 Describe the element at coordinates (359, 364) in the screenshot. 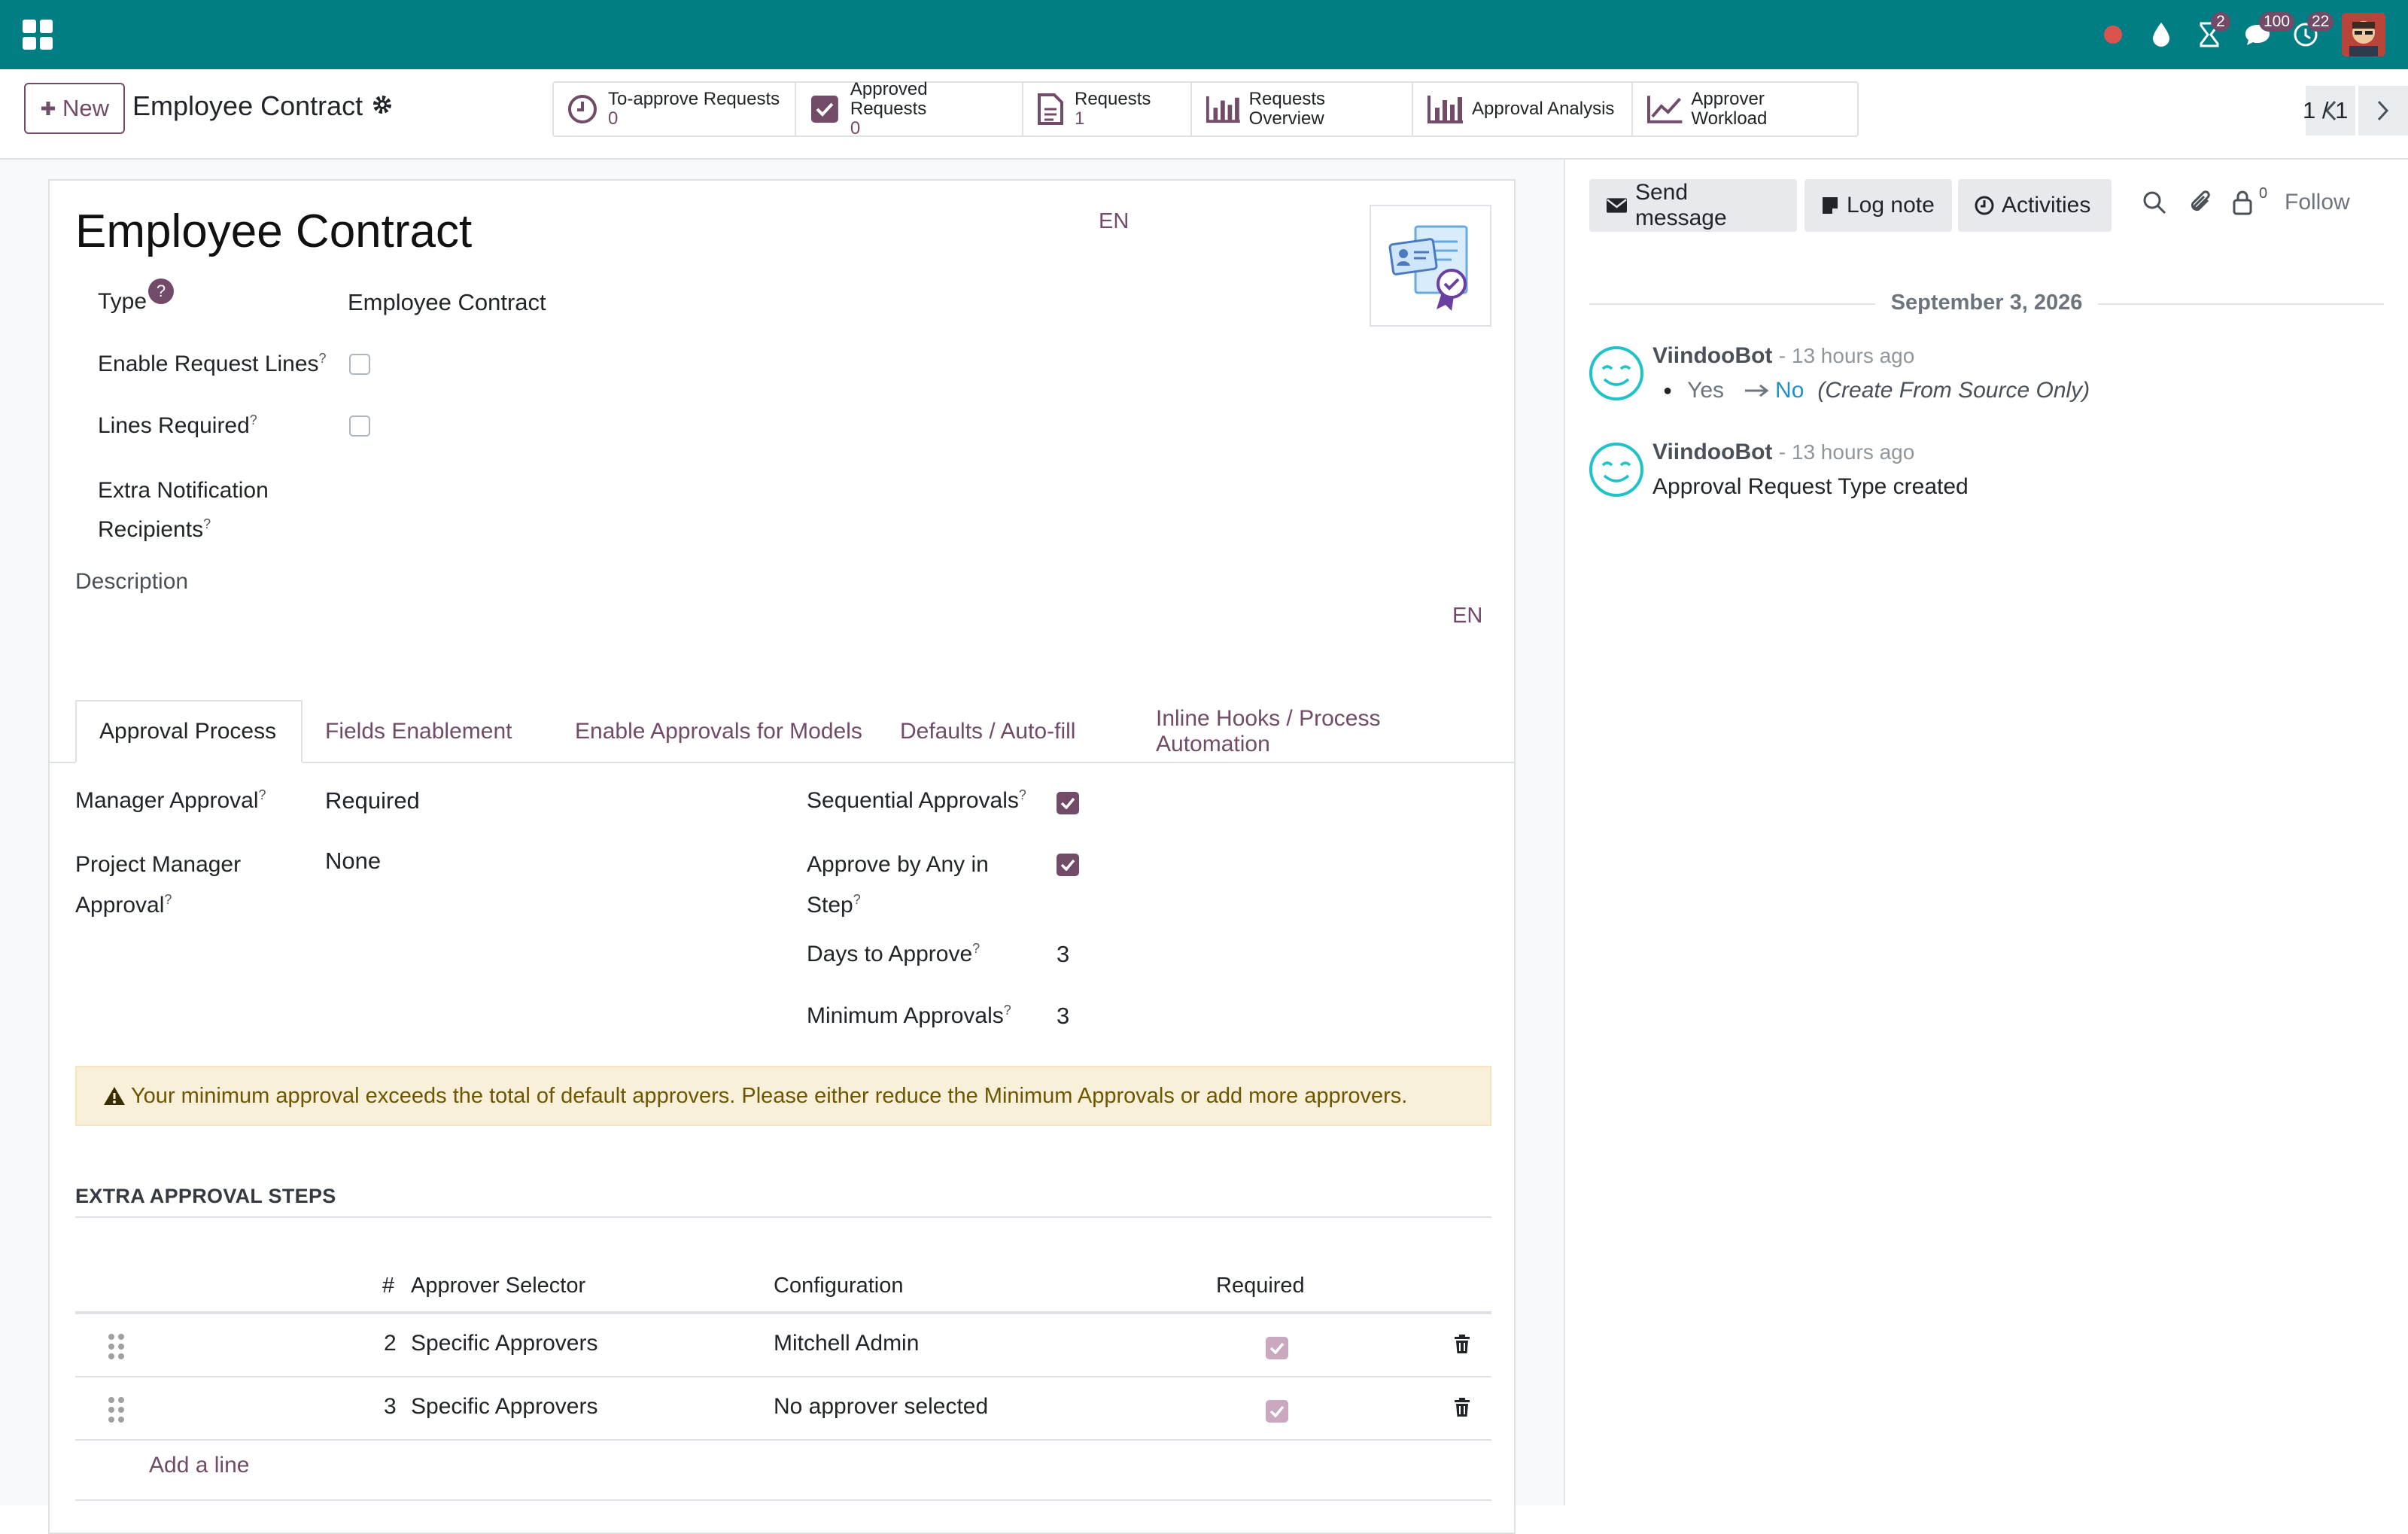

I see `enable-request-lines-checkbox` at that location.